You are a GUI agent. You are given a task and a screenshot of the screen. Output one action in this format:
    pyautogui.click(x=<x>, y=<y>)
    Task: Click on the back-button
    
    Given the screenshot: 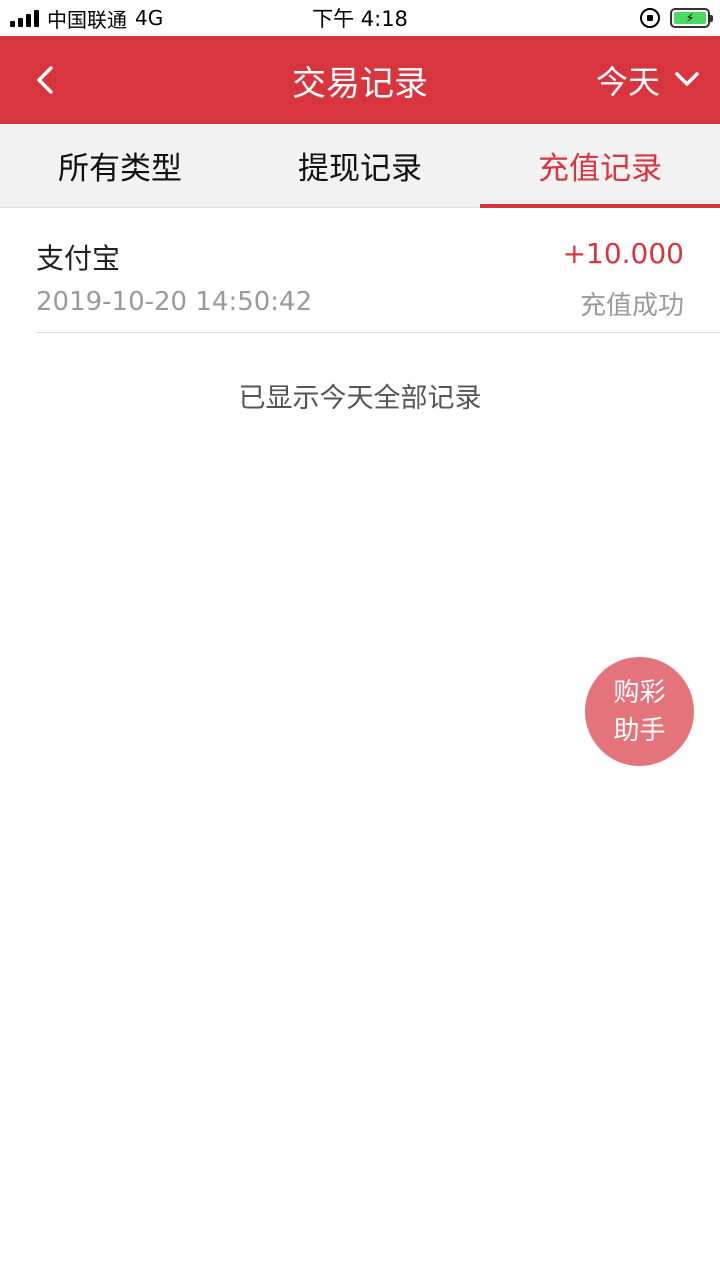 What is the action you would take?
    pyautogui.click(x=46, y=80)
    